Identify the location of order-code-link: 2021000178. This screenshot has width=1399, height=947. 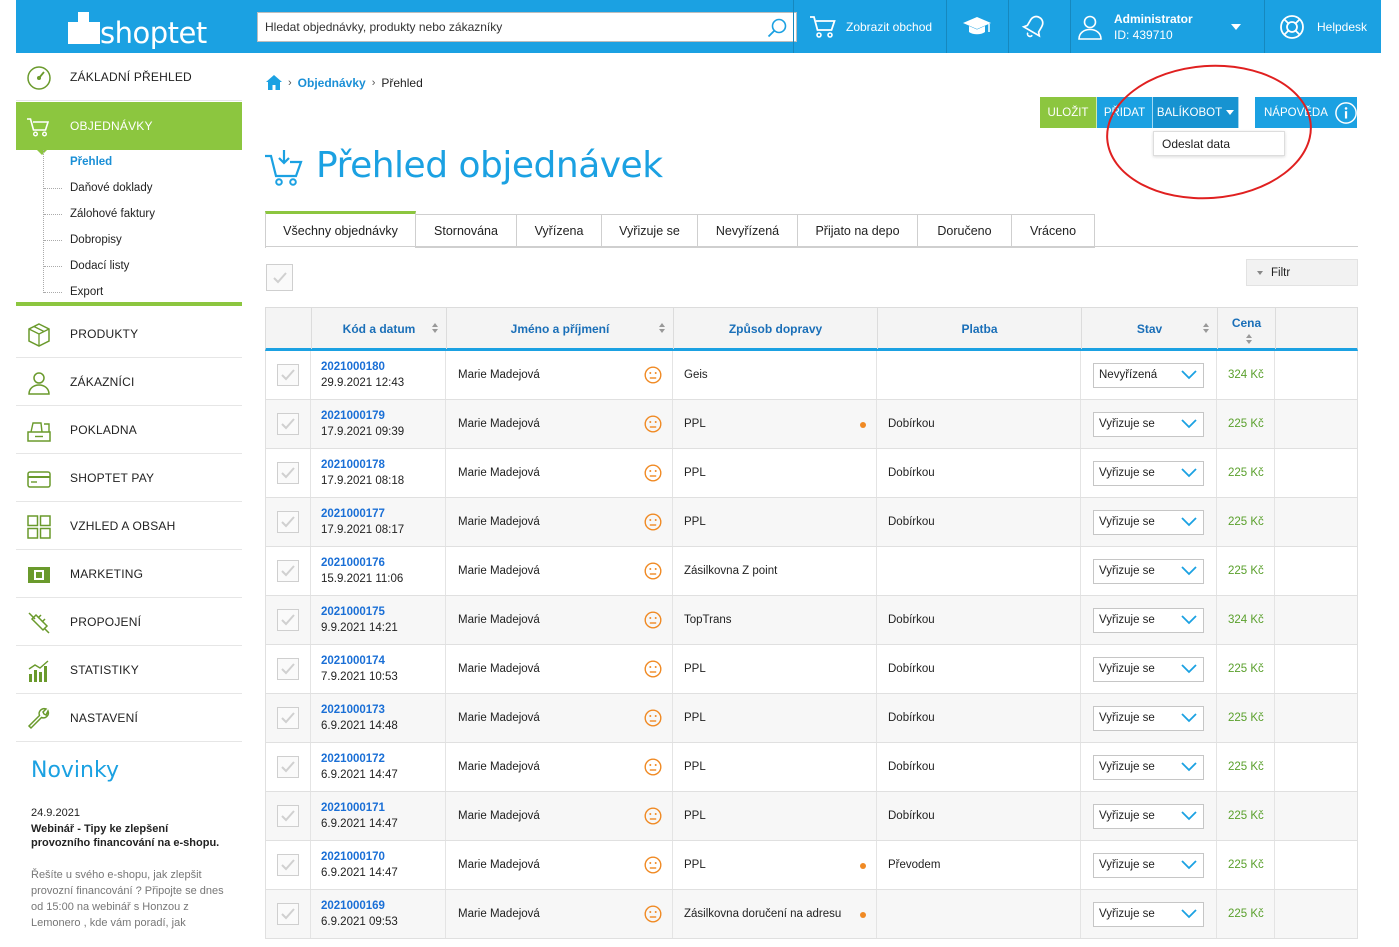
(353, 465).